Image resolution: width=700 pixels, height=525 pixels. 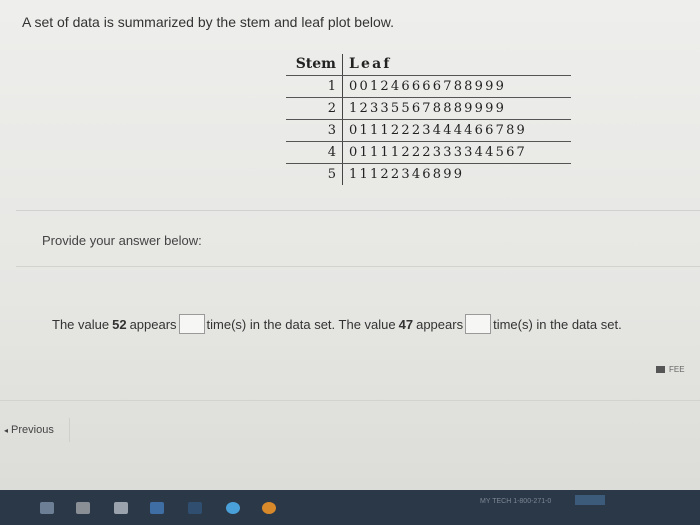 What do you see at coordinates (407, 174) in the screenshot?
I see `leaf-cell: 11122346899` at bounding box center [407, 174].